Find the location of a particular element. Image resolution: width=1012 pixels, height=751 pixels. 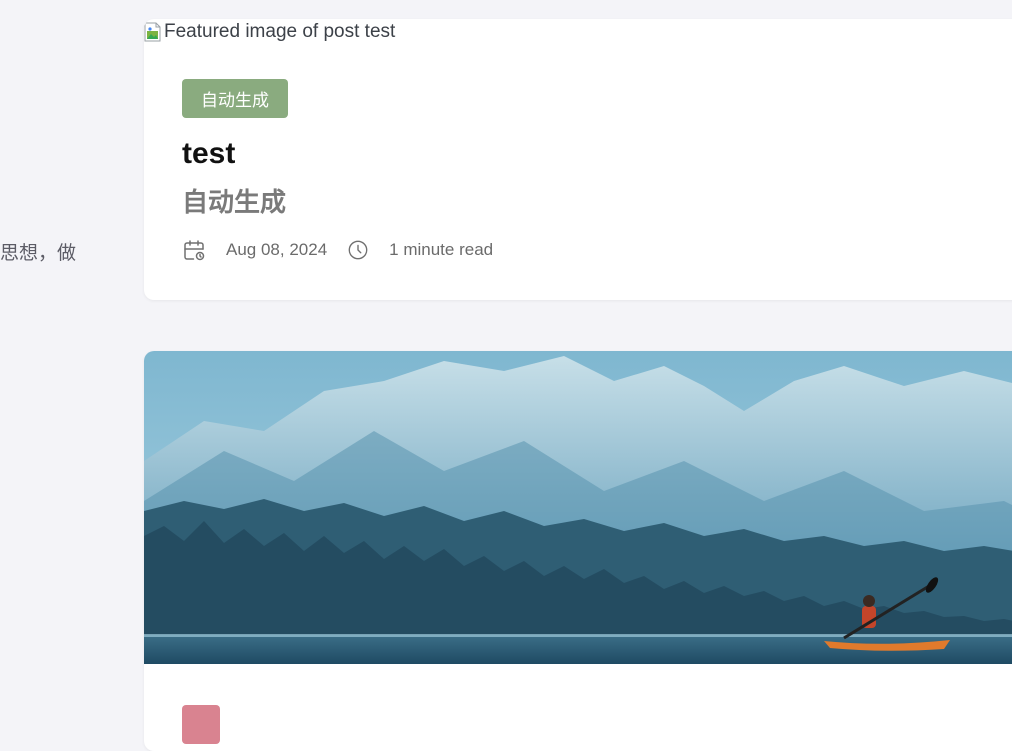

featured-image-alt-text: Featured image of post test is located at coordinates (280, 31).